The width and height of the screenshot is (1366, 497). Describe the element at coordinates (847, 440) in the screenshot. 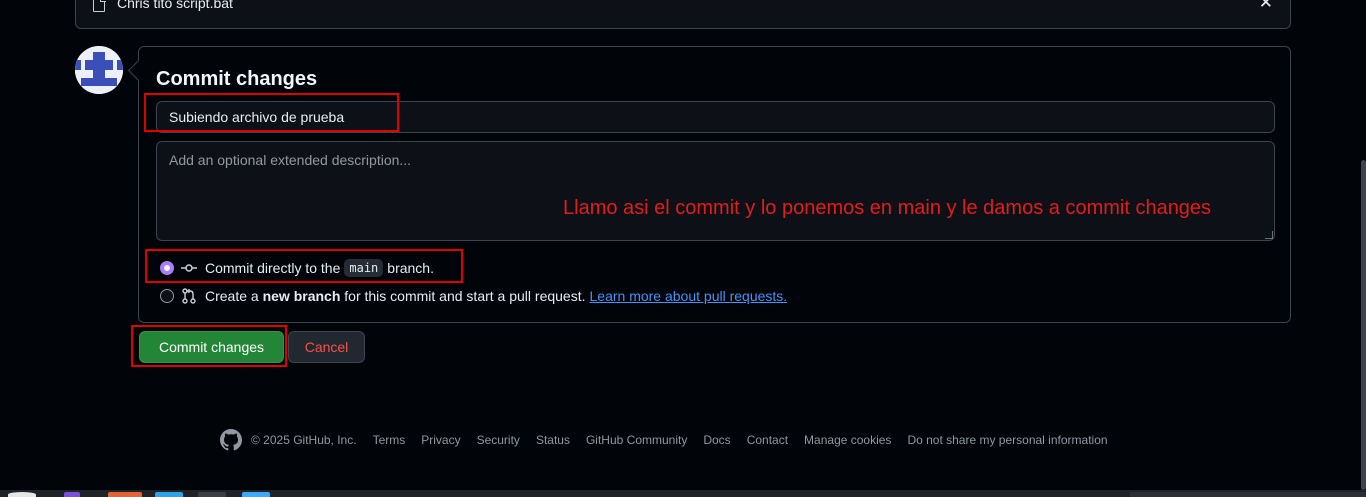

I see `footer-link-cookies: Manage cookies` at that location.